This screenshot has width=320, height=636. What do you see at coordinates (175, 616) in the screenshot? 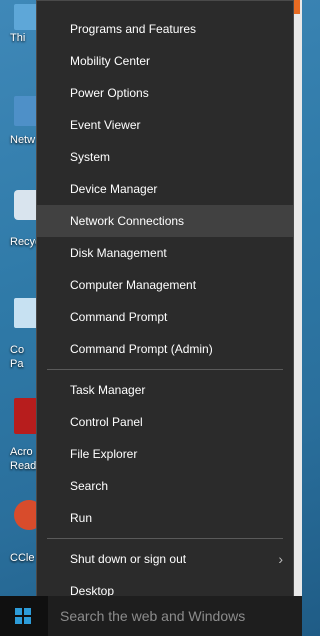
I see `taskbar-search-box: Search the web and Windows` at bounding box center [175, 616].